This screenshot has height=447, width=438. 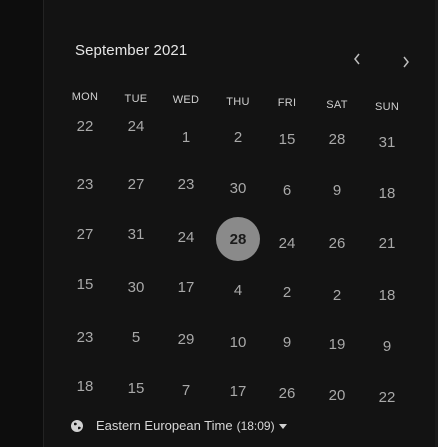 I want to click on caret-down-icon, so click(x=282, y=426).